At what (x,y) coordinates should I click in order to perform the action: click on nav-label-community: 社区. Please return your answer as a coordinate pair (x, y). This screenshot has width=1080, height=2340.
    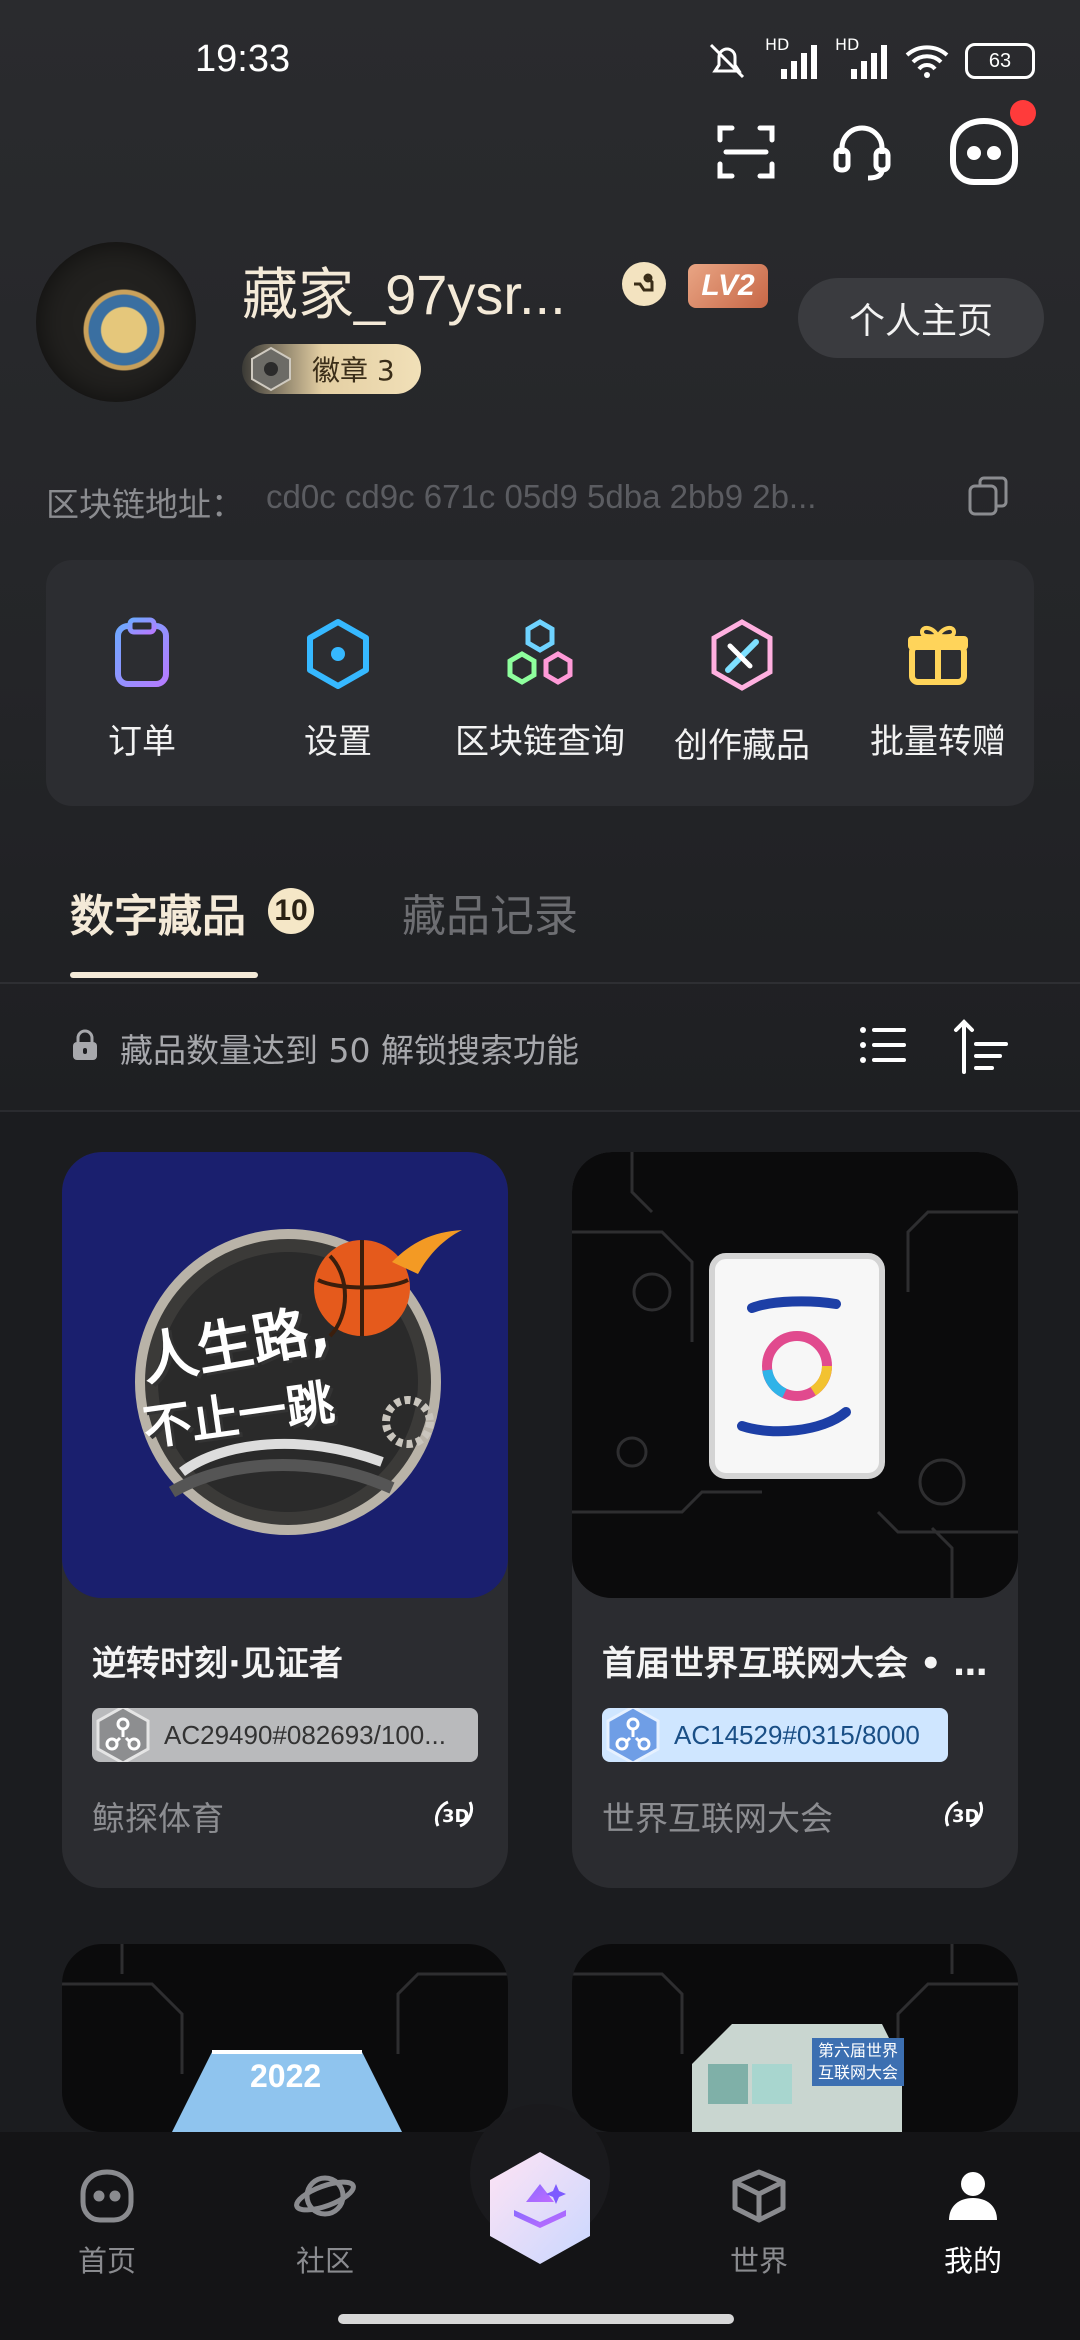
    Looking at the image, I should click on (324, 2261).